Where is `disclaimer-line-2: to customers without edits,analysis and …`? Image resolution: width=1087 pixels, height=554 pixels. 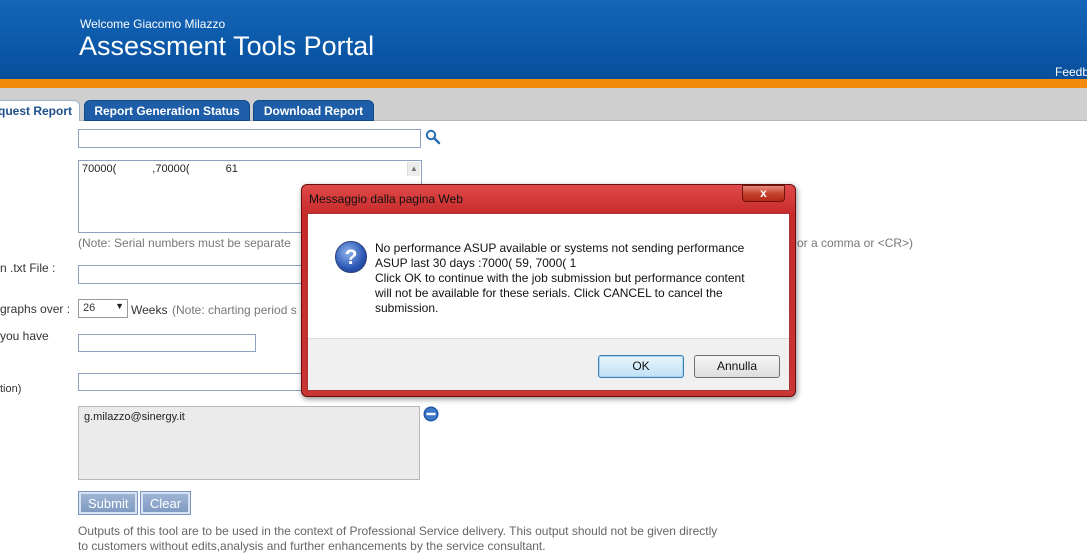 disclaimer-line-2: to customers without edits,analysis and … is located at coordinates (312, 546).